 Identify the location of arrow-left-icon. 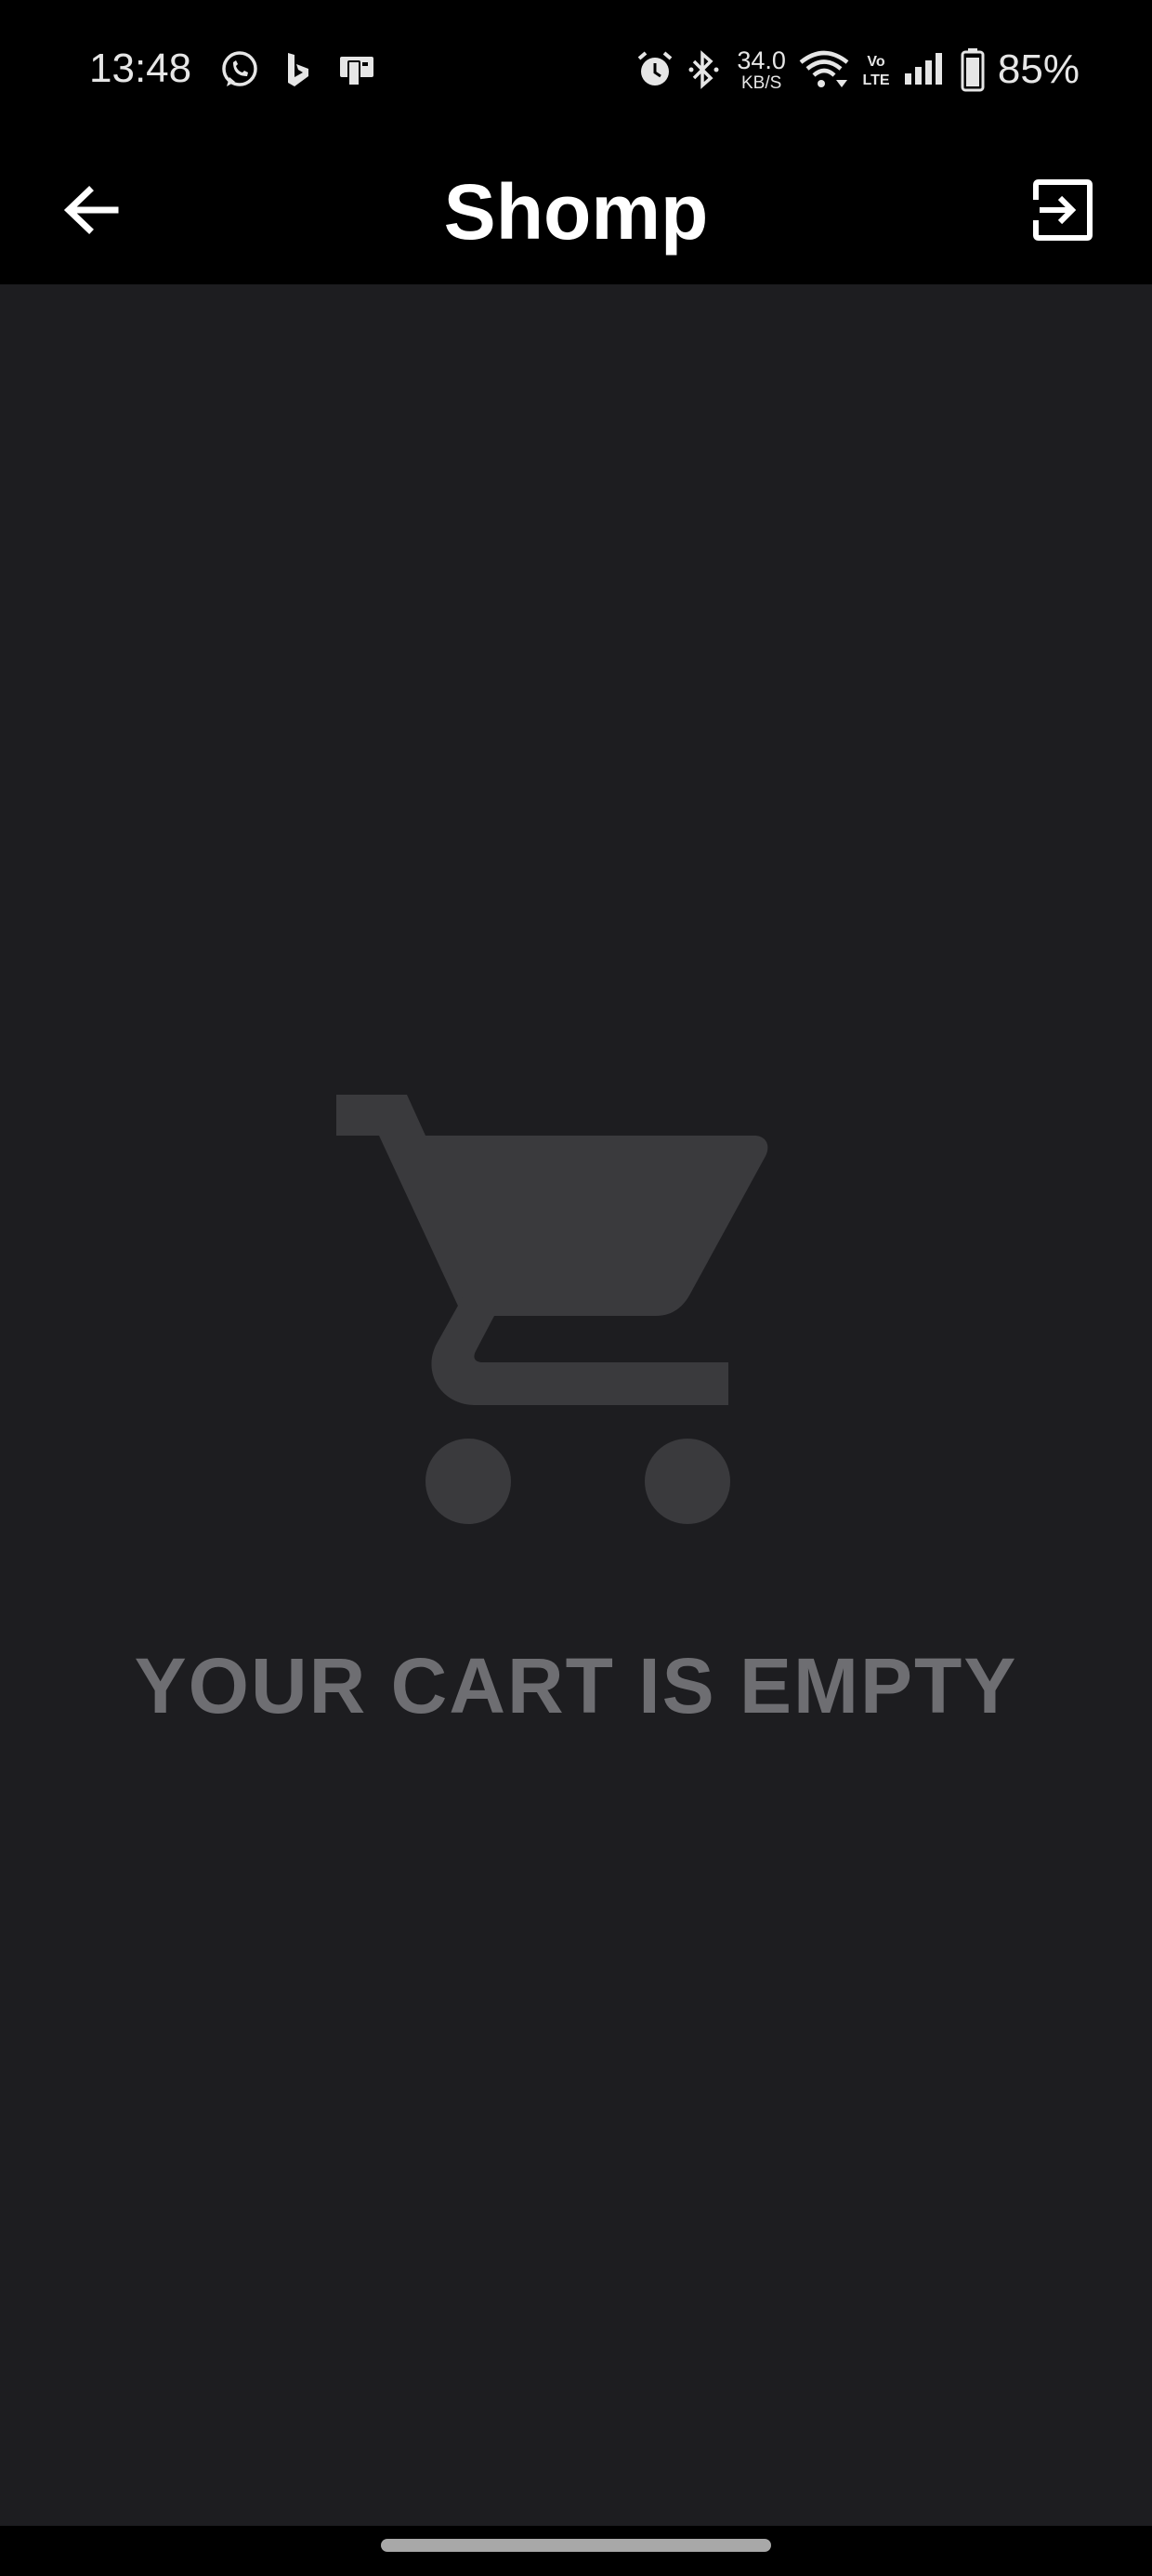
(91, 212).